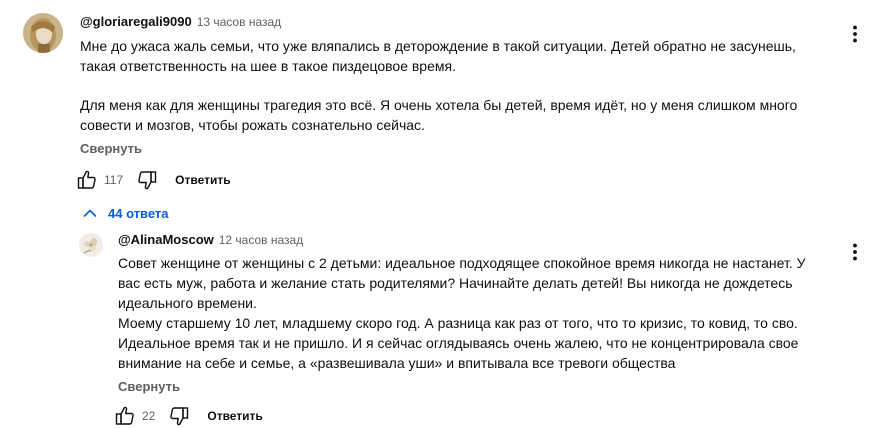  Describe the element at coordinates (90, 213) in the screenshot. I see `chevron-up-icon` at that location.